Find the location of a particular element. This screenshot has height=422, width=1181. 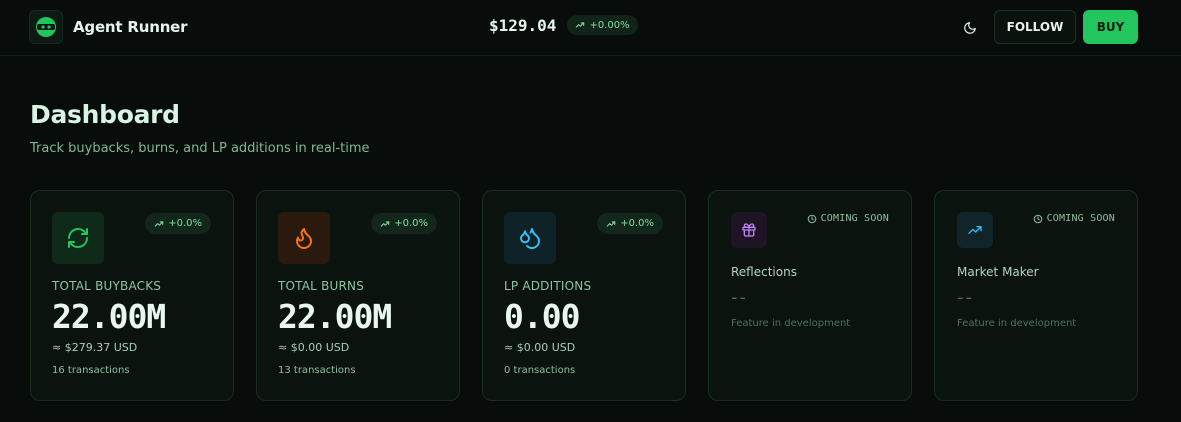

brand: Agent Runner is located at coordinates (108, 27).